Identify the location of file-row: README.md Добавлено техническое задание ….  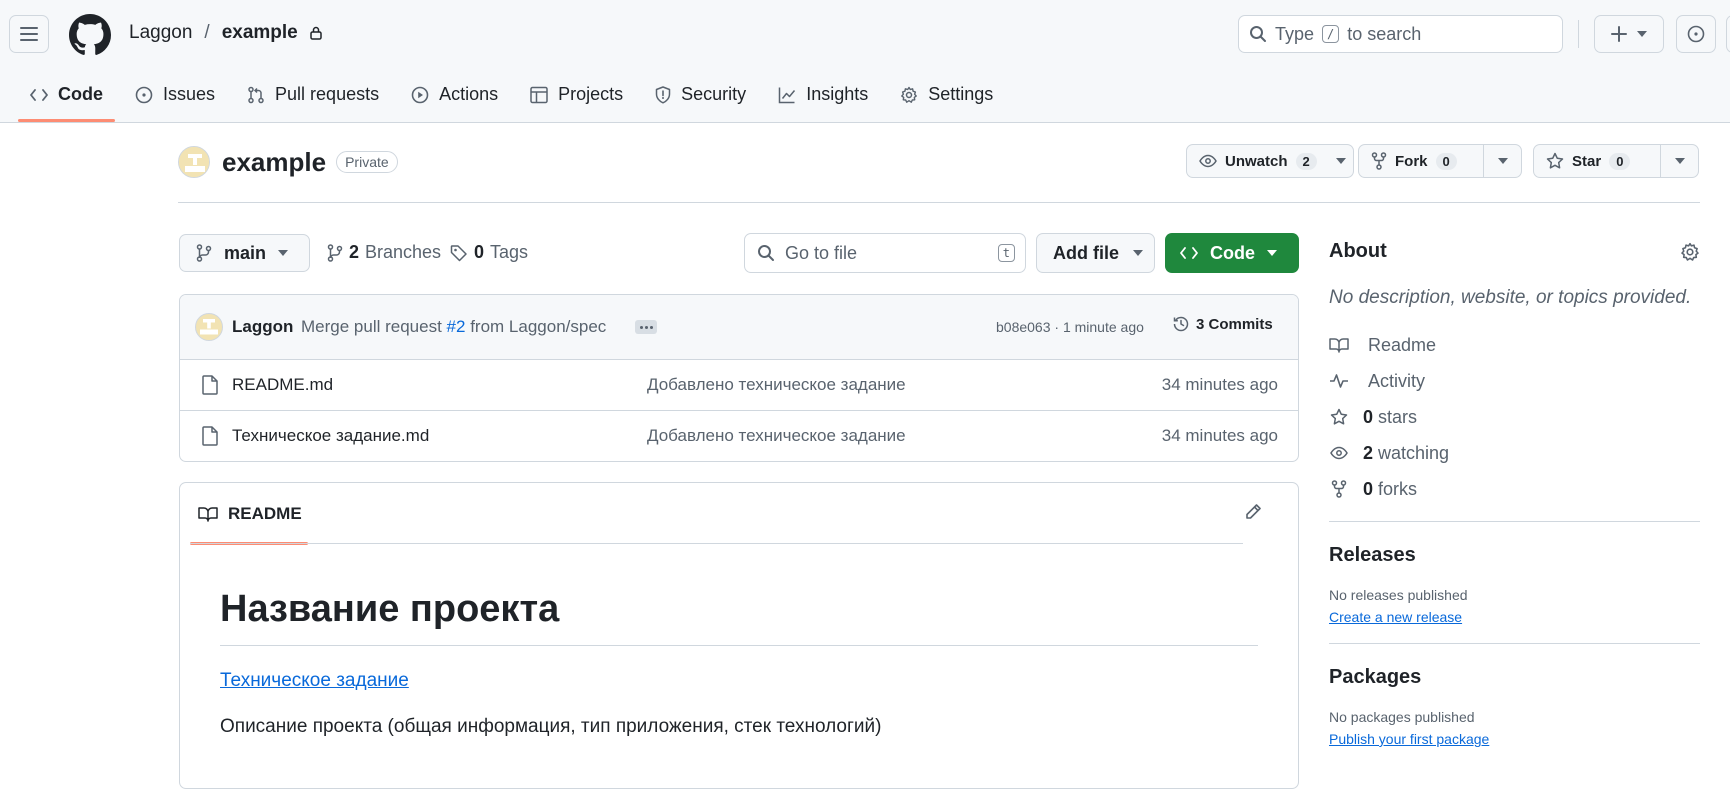
(739, 385).